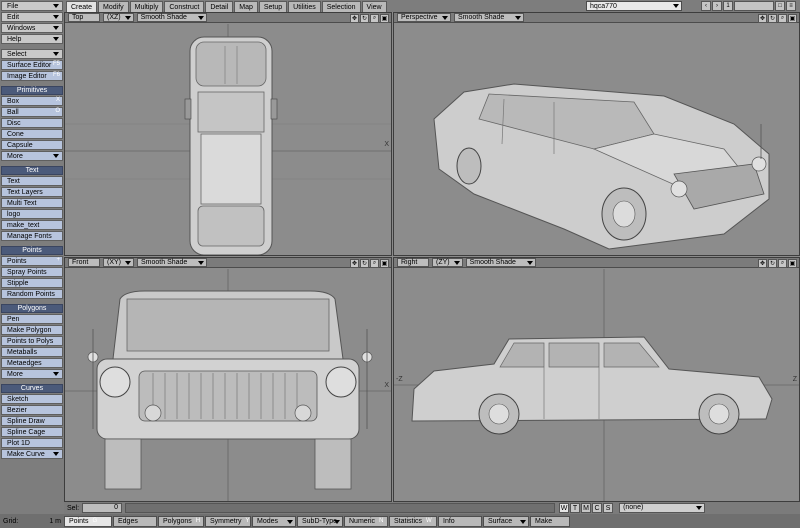 This screenshot has width=800, height=528. Describe the element at coordinates (181, 521) in the screenshot. I see `polygons-mode-button: Polygons H` at that location.